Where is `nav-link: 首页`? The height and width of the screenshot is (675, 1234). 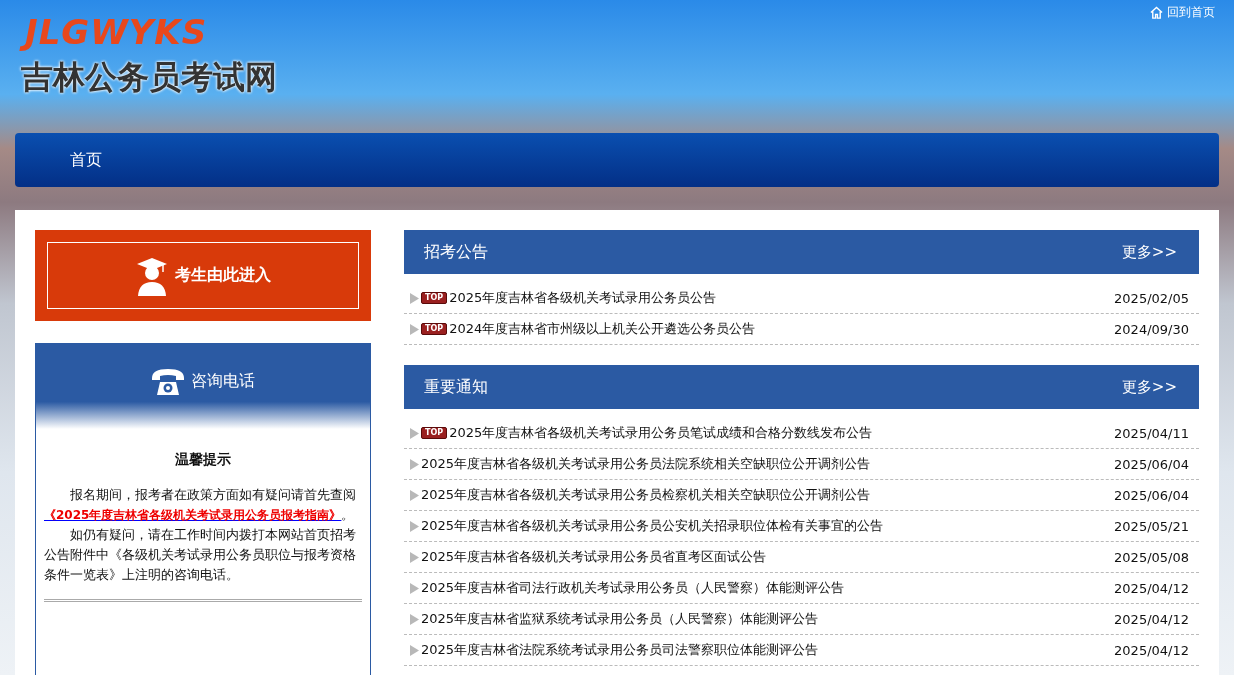
nav-link: 首页 is located at coordinates (86, 160).